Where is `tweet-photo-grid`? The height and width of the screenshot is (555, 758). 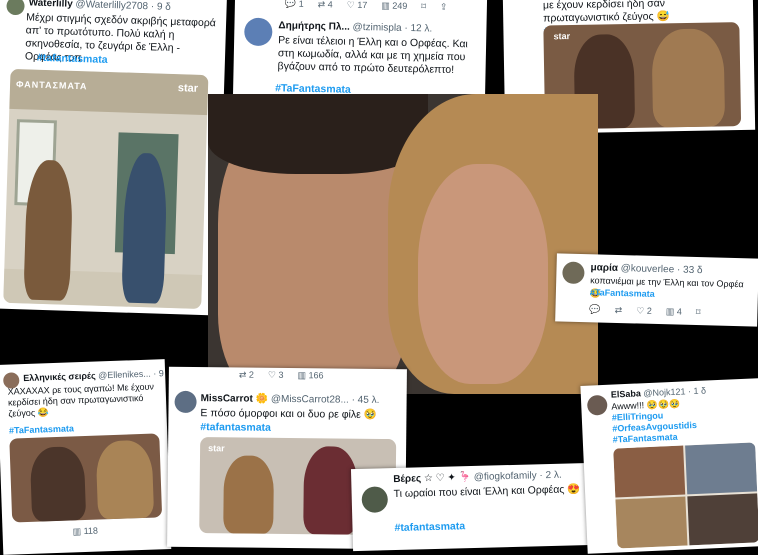 tweet-photo-grid is located at coordinates (685, 495).